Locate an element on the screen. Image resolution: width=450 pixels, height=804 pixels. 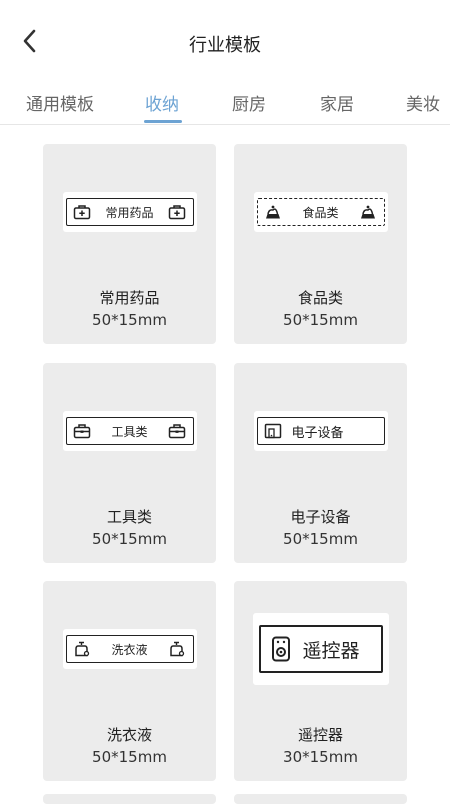
label-preview: 常用药品 is located at coordinates (129, 212).